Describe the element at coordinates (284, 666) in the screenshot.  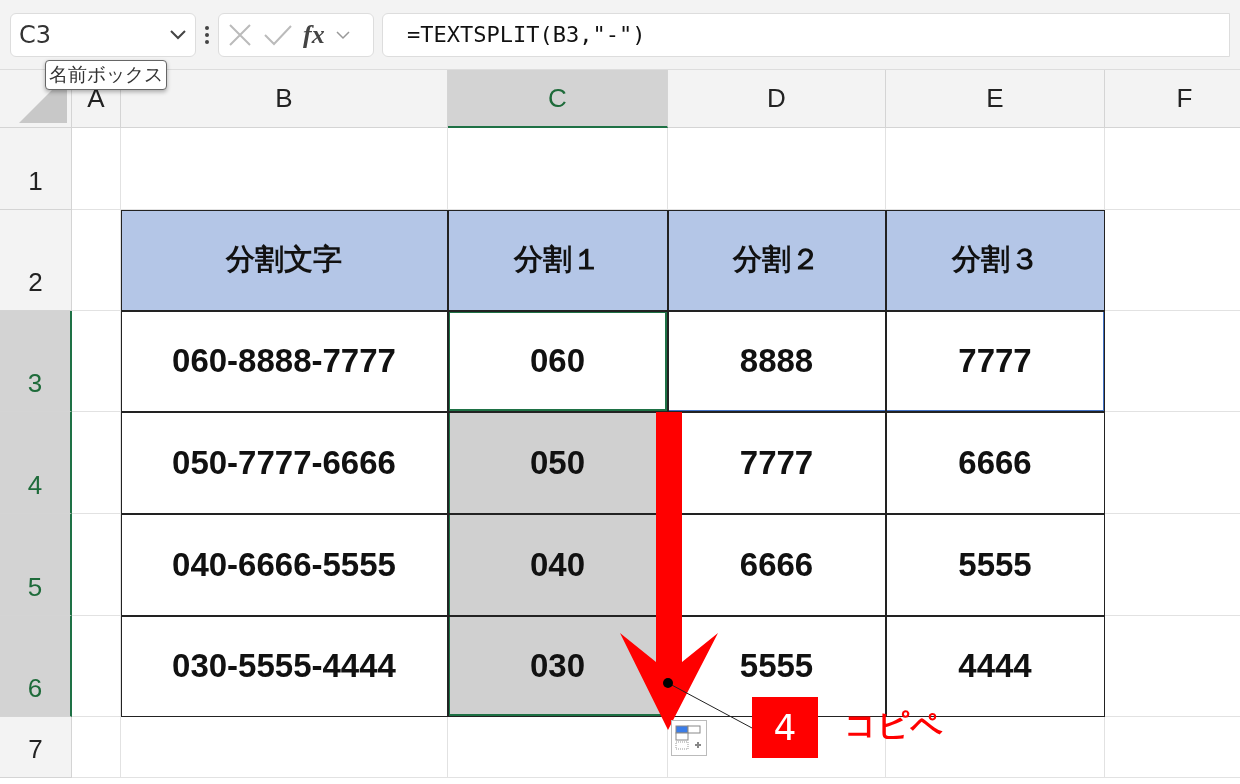
I see `table-cell: 030-5555-4444` at that location.